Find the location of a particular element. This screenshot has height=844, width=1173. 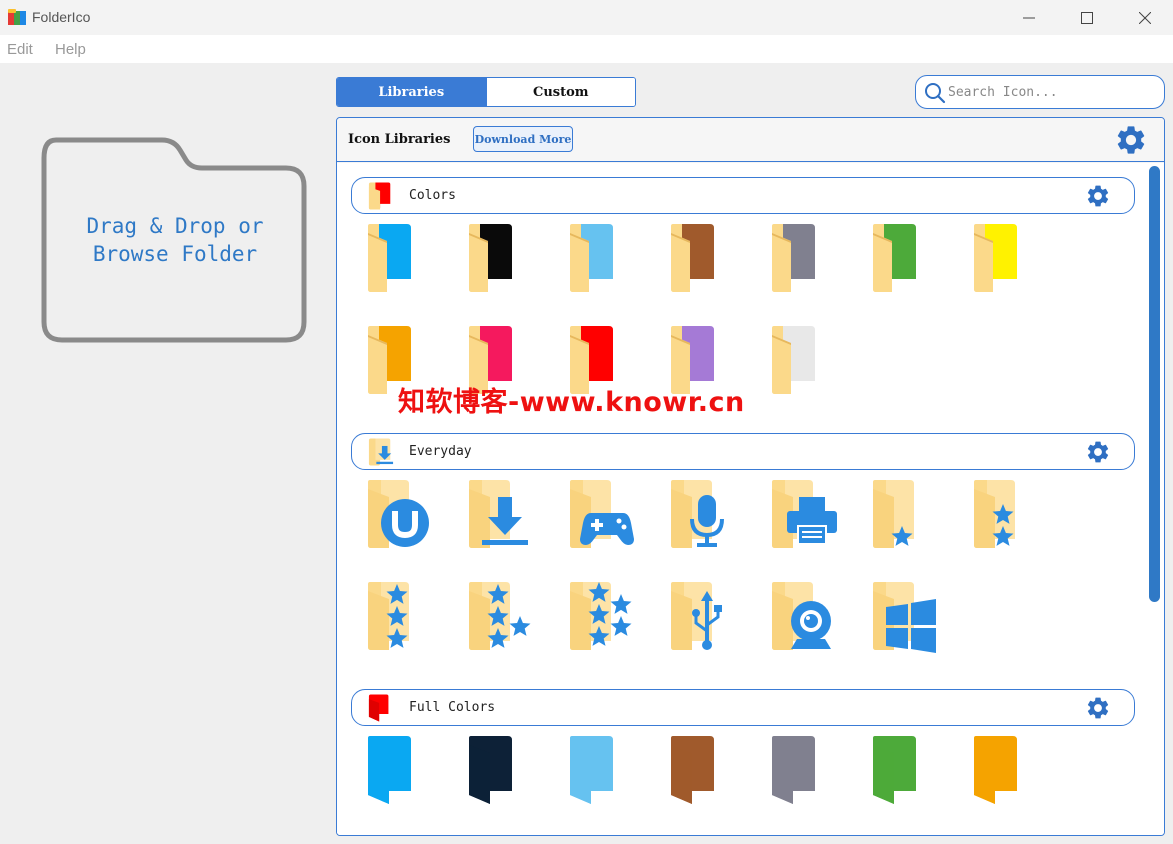

close-icon is located at coordinates (1145, 17).